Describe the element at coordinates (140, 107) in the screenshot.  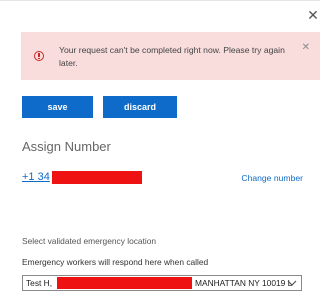
I see `discard-button: discard` at that location.